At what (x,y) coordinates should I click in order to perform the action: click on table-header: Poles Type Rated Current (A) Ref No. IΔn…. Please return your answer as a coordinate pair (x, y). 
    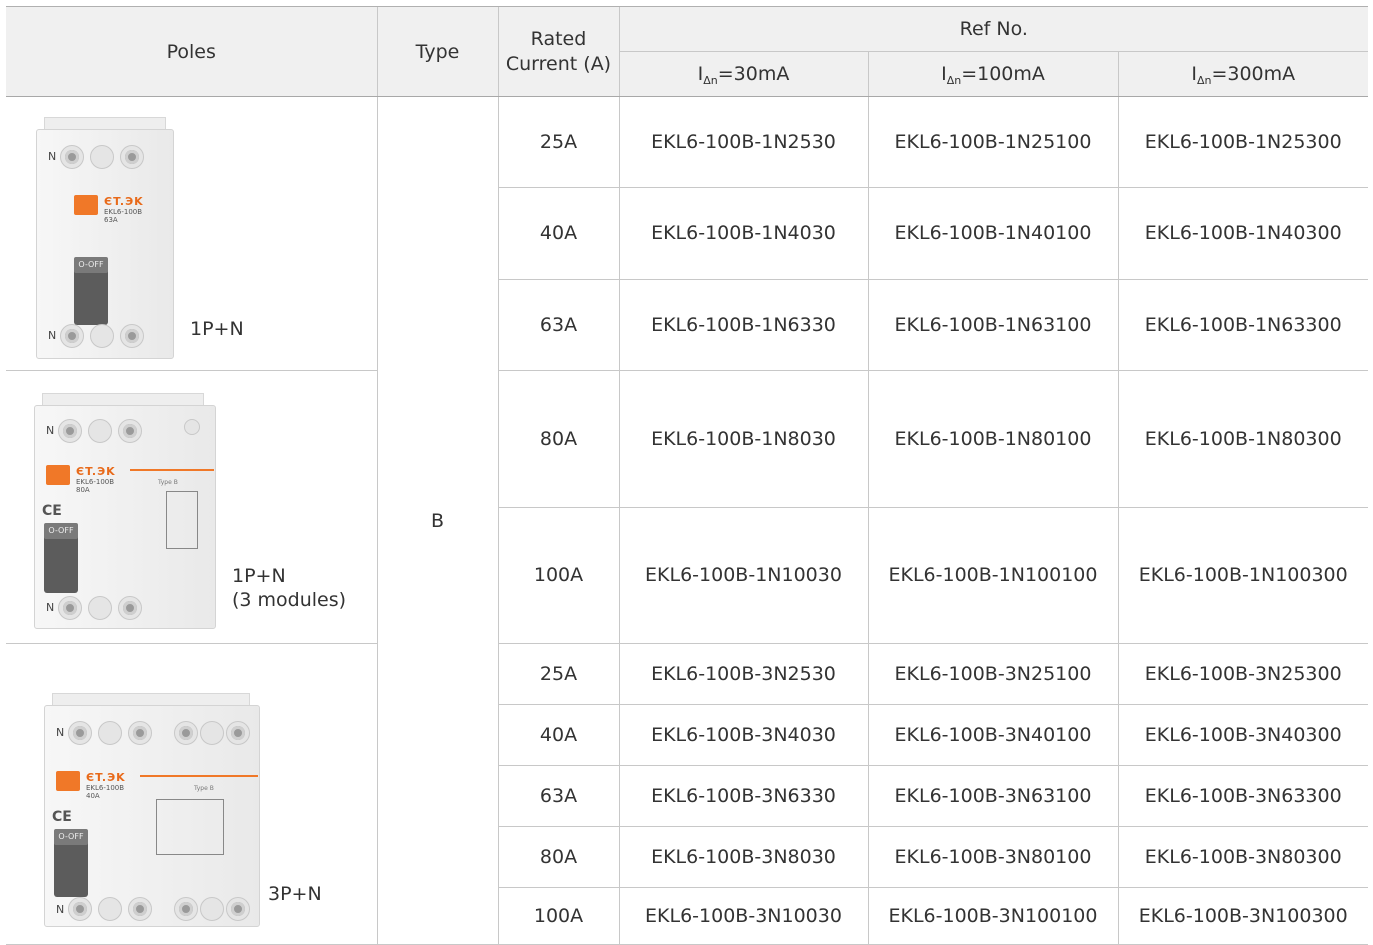
    Looking at the image, I should click on (687, 51).